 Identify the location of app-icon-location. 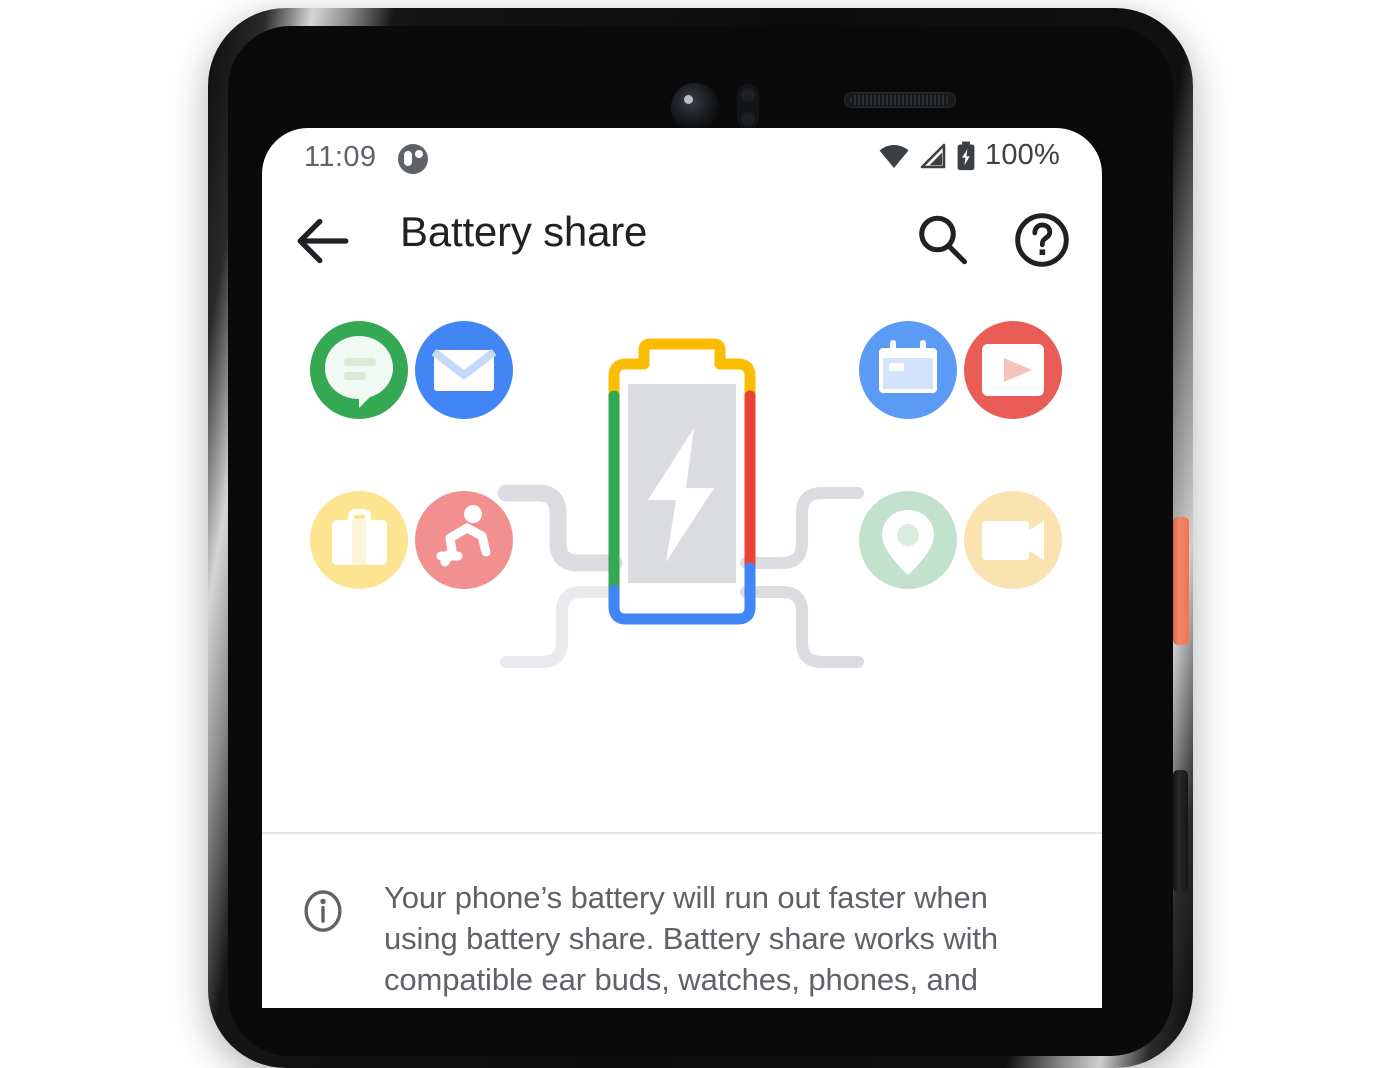
(908, 540).